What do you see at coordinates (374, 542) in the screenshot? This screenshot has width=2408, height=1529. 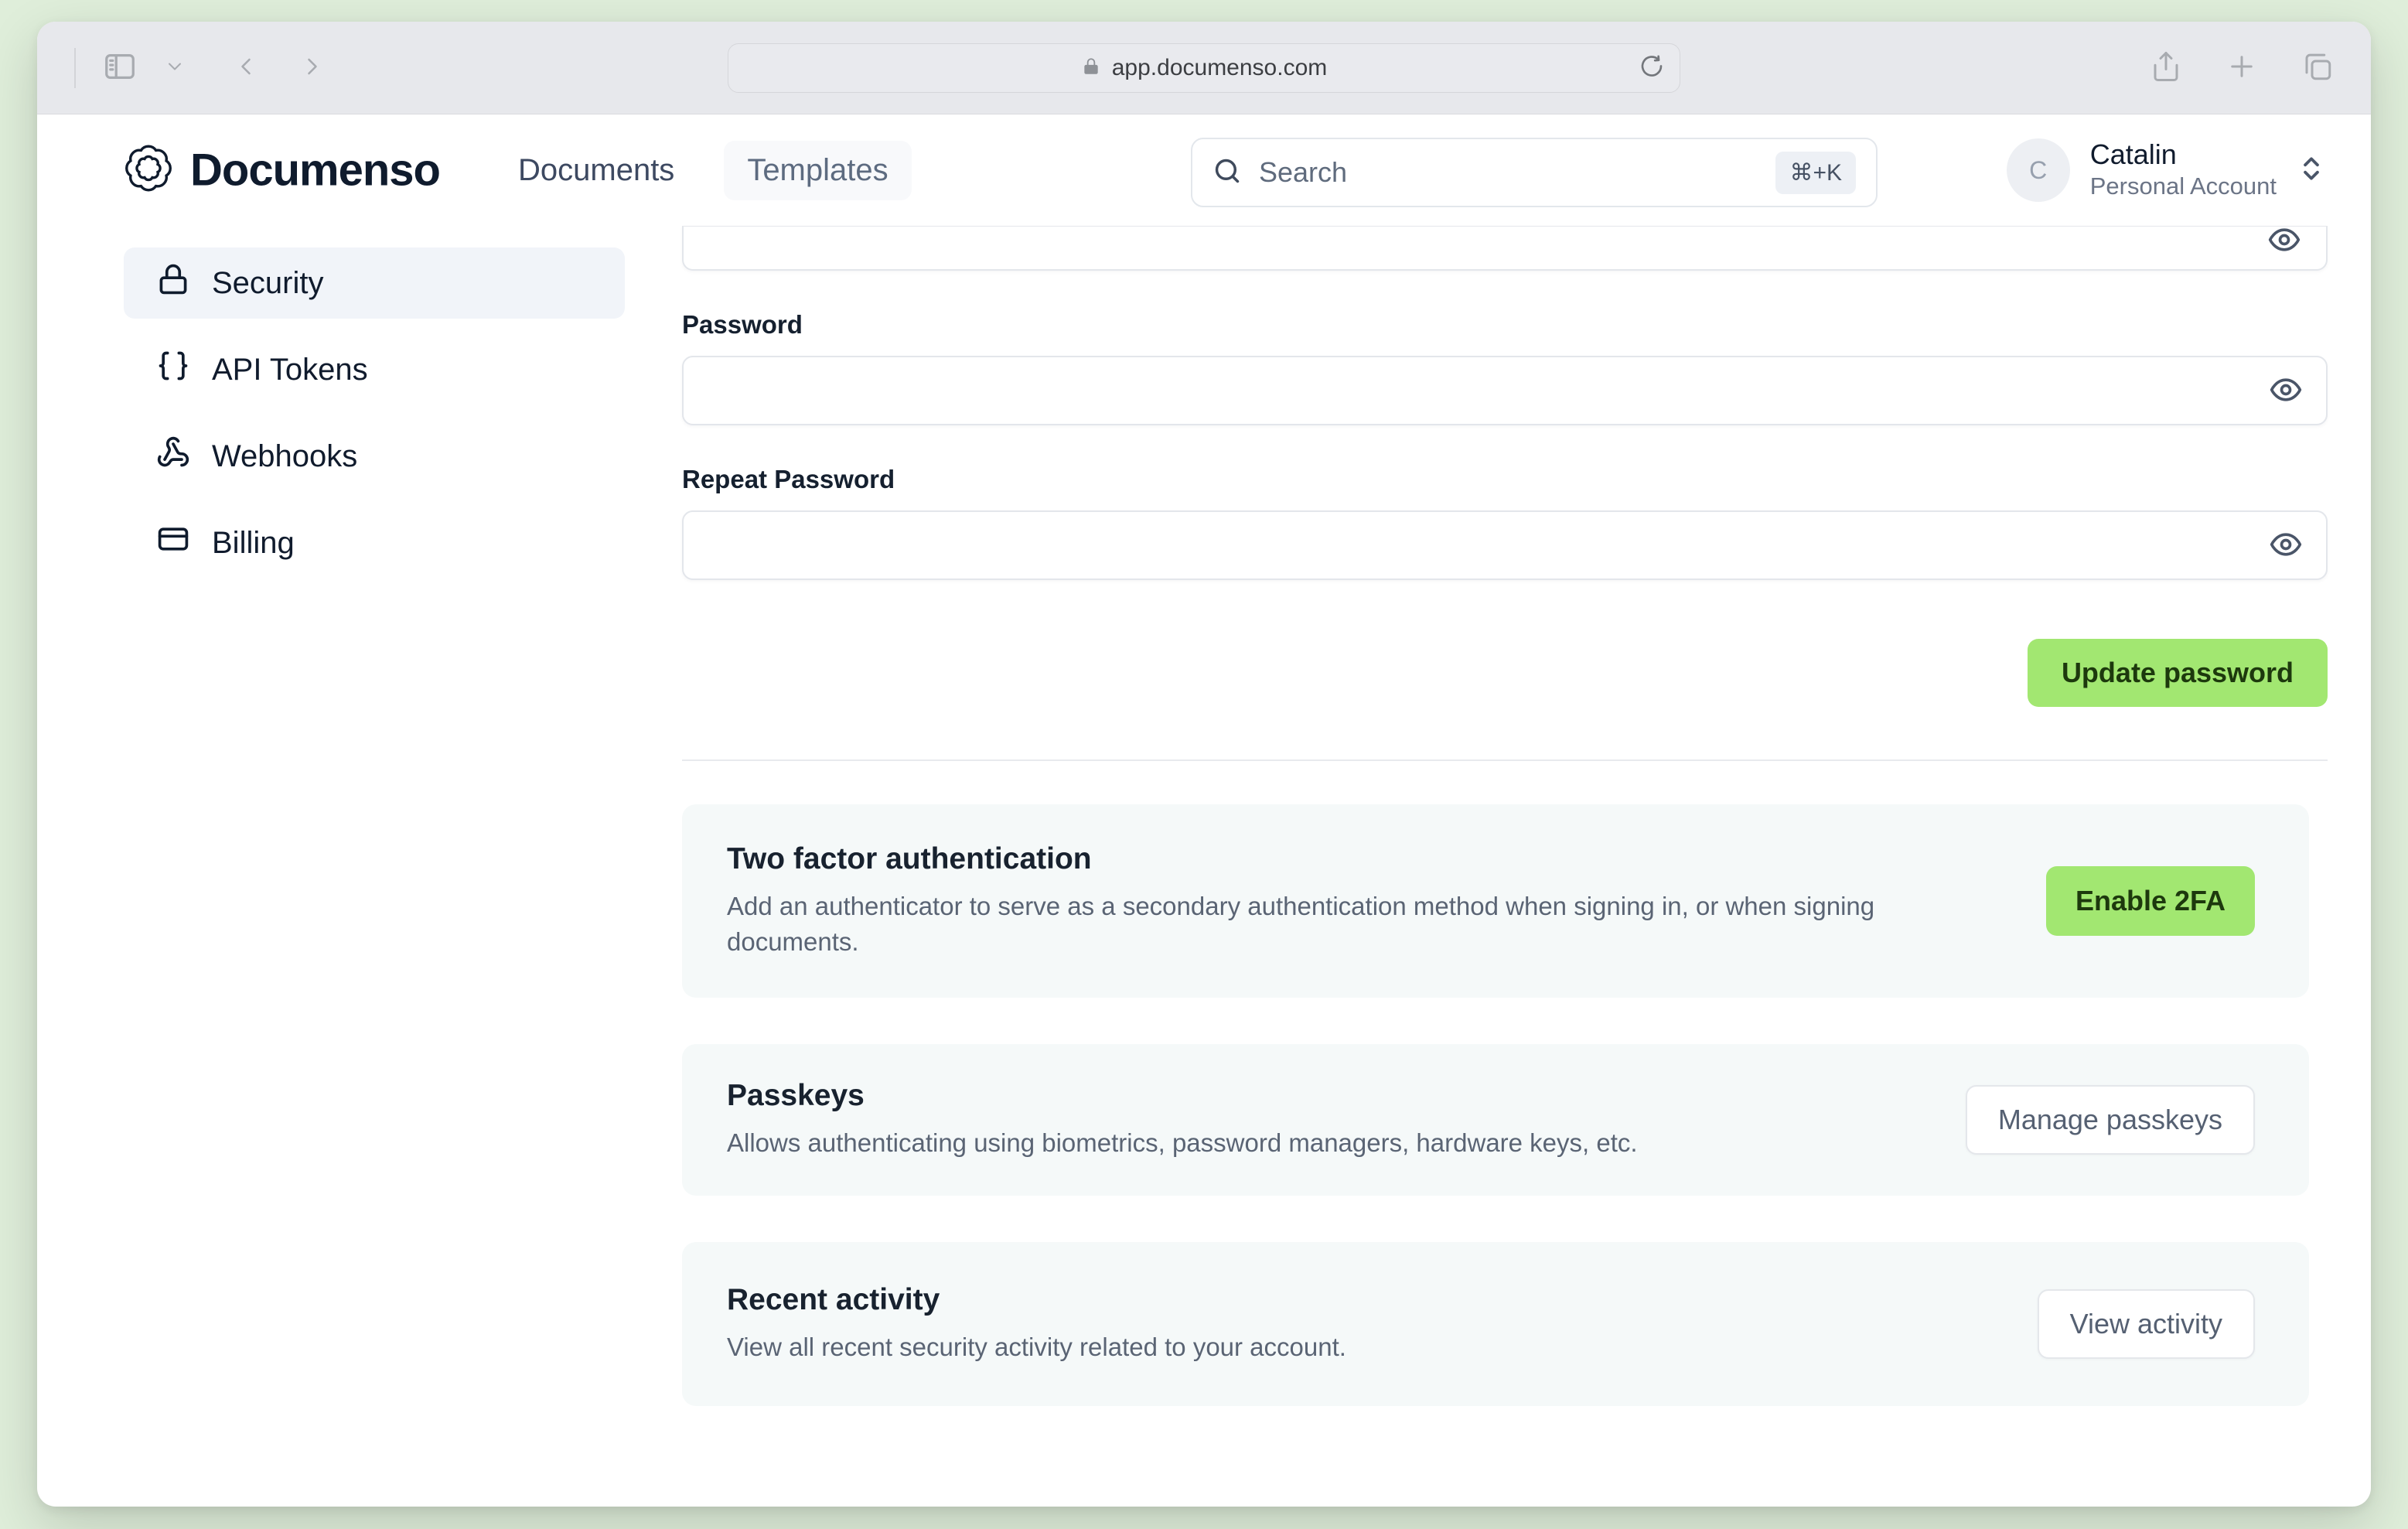 I see `sidebar-item-billing: Billing` at bounding box center [374, 542].